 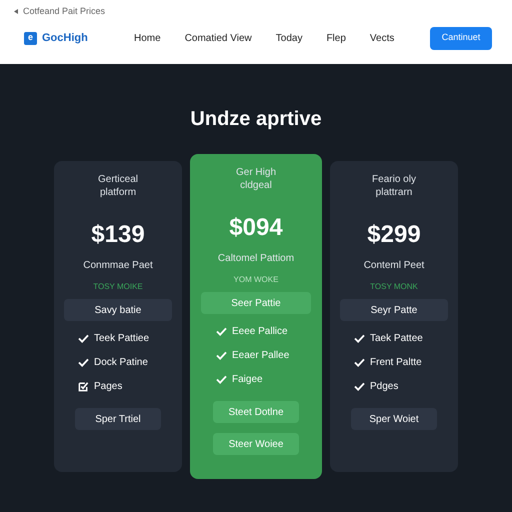 What do you see at coordinates (394, 310) in the screenshot?
I see `select-button: Seyr Patte` at bounding box center [394, 310].